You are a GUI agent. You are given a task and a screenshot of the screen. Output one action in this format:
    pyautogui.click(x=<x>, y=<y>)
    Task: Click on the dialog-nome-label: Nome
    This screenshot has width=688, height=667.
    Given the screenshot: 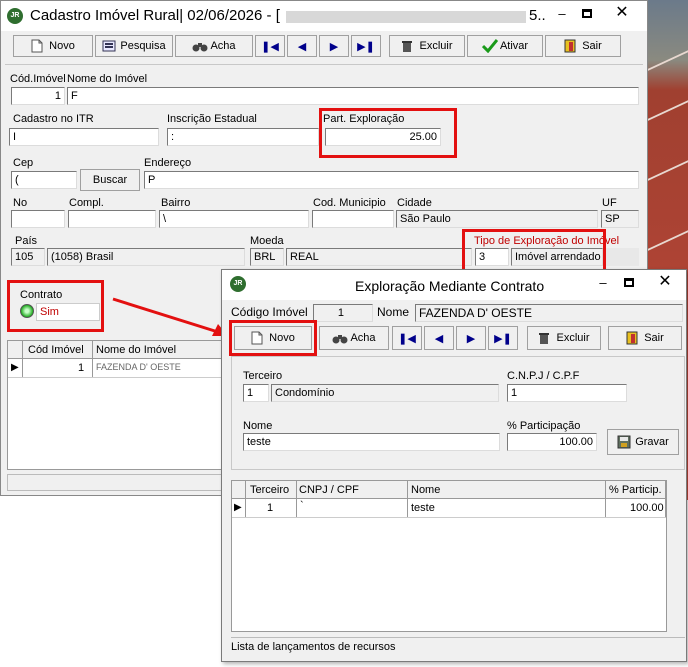 What is the action you would take?
    pyautogui.click(x=258, y=426)
    